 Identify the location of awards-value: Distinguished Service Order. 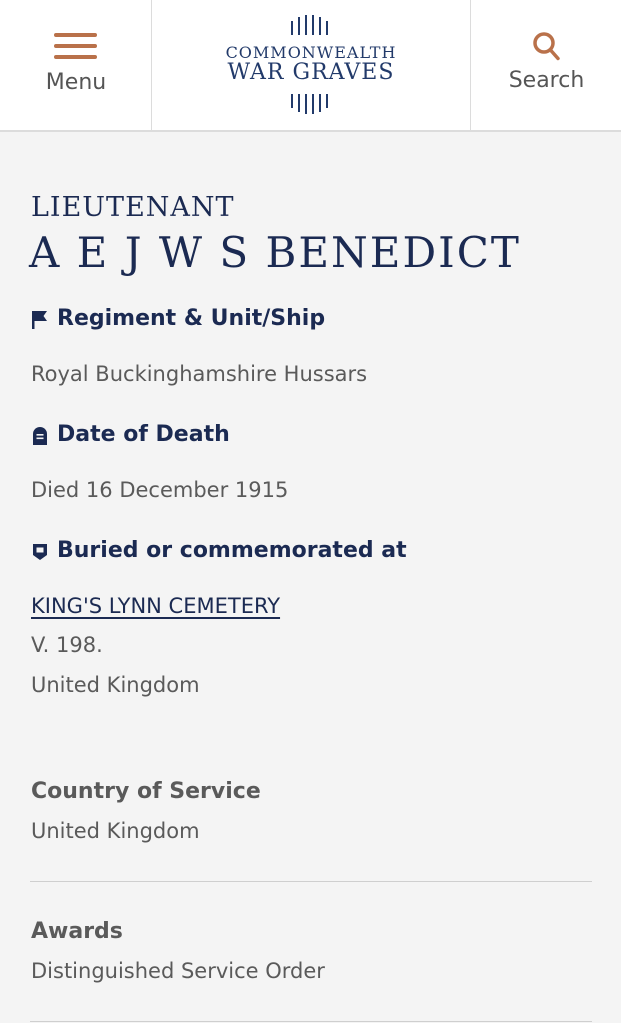
(178, 971).